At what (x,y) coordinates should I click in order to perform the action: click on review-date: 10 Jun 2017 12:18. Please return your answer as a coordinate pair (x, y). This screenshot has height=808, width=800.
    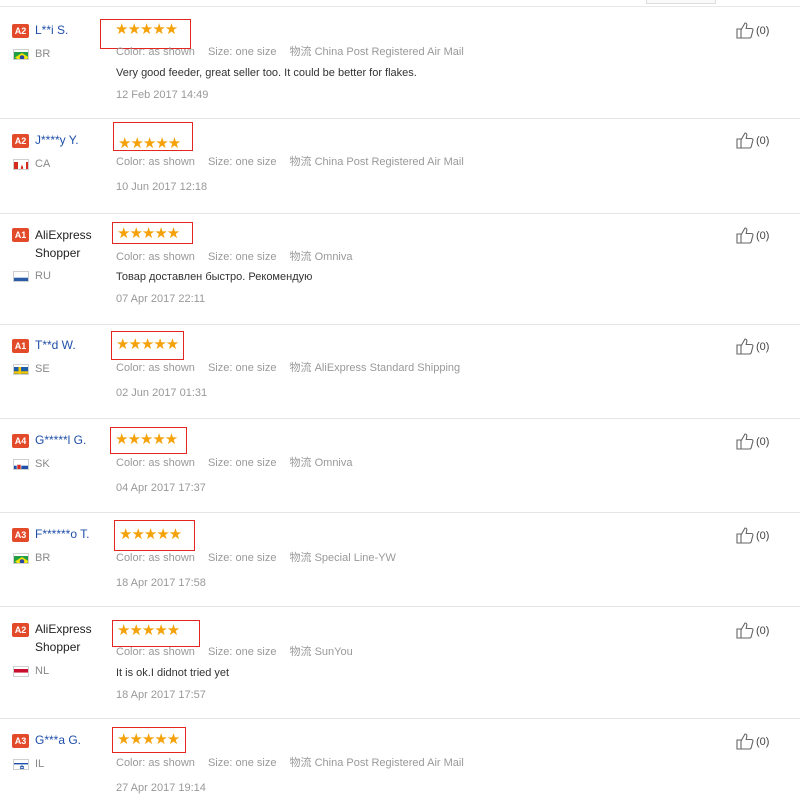
    Looking at the image, I should click on (162, 187).